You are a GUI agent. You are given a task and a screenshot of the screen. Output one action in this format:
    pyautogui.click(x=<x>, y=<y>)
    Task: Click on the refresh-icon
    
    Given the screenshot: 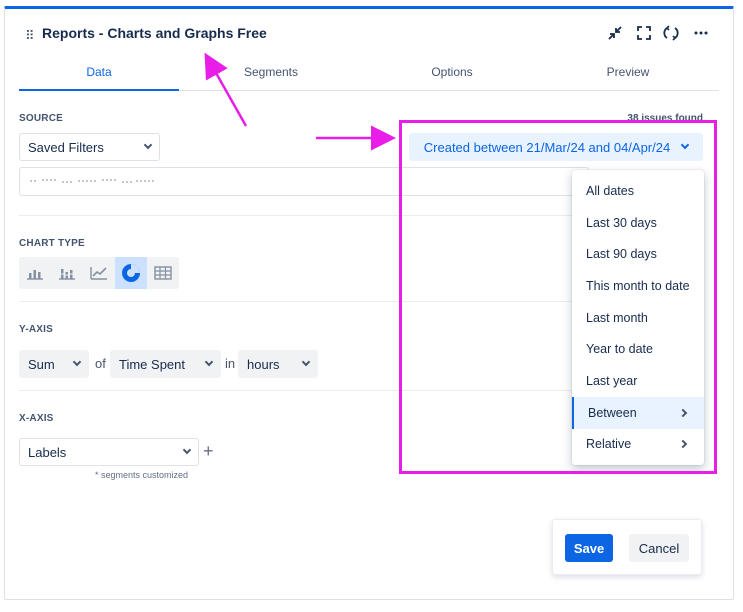 What is the action you would take?
    pyautogui.click(x=671, y=33)
    